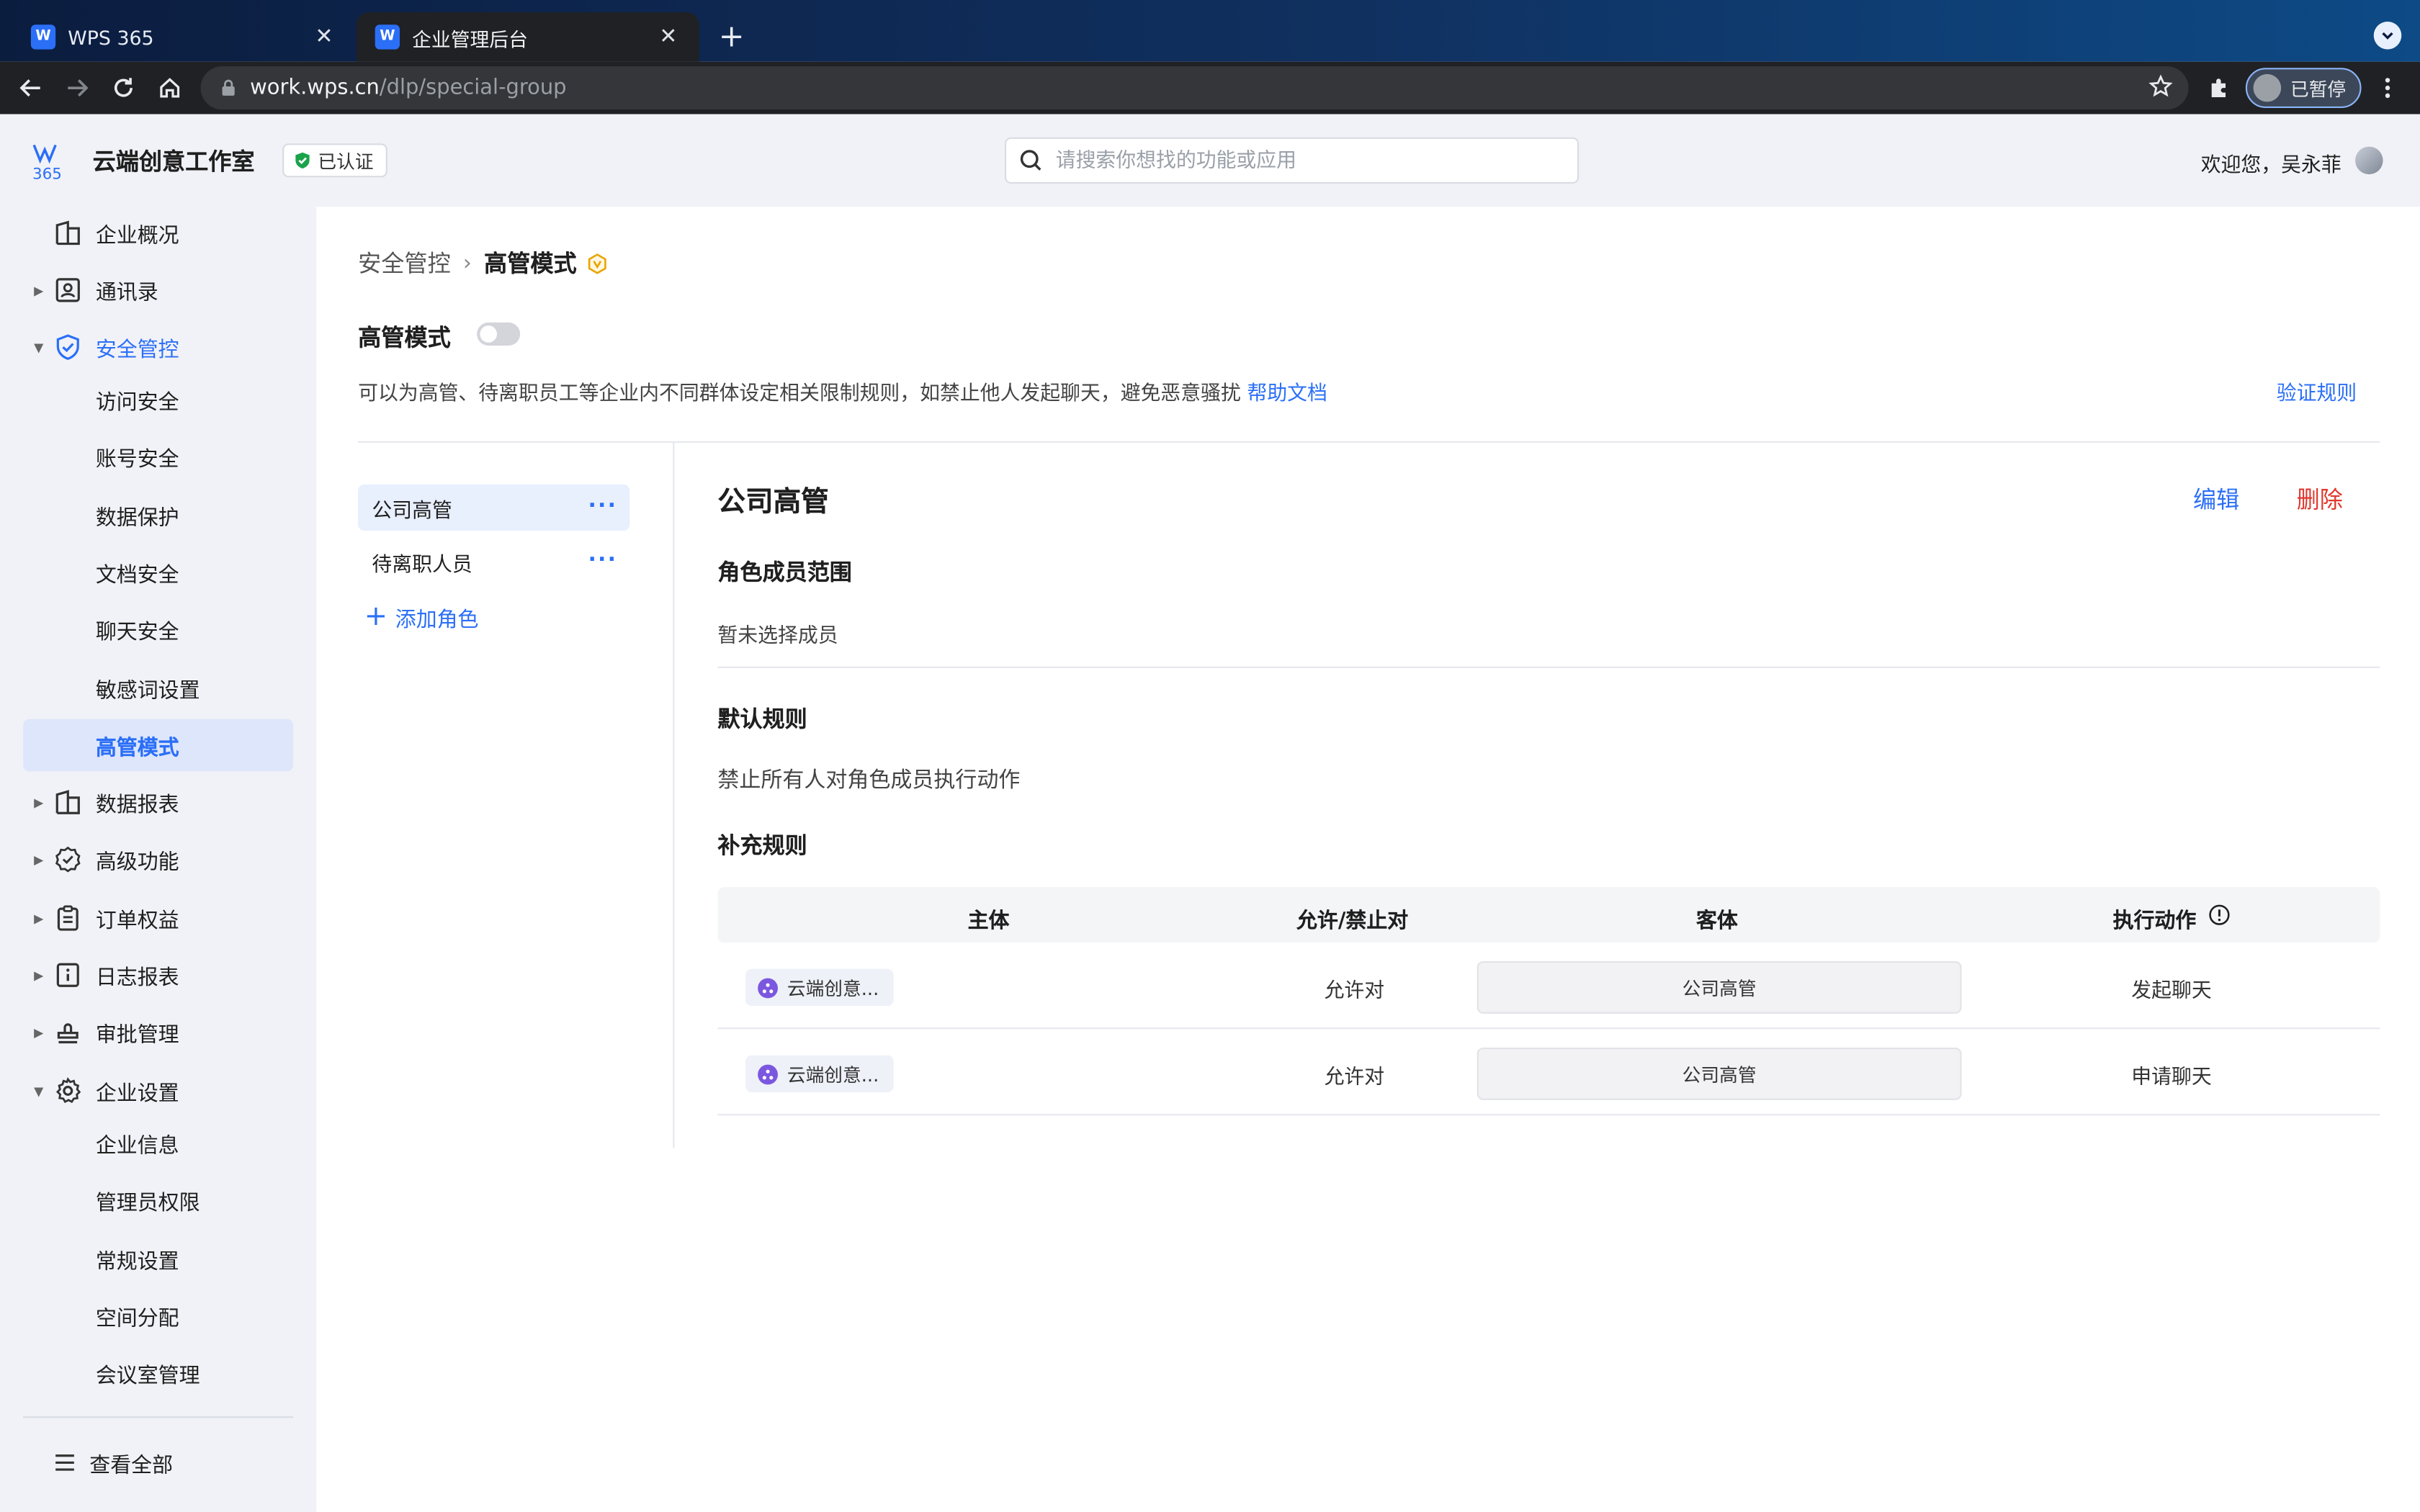 Image resolution: width=2420 pixels, height=1512 pixels. I want to click on sidebar-item-logs: ▶ 日志报表, so click(158, 975).